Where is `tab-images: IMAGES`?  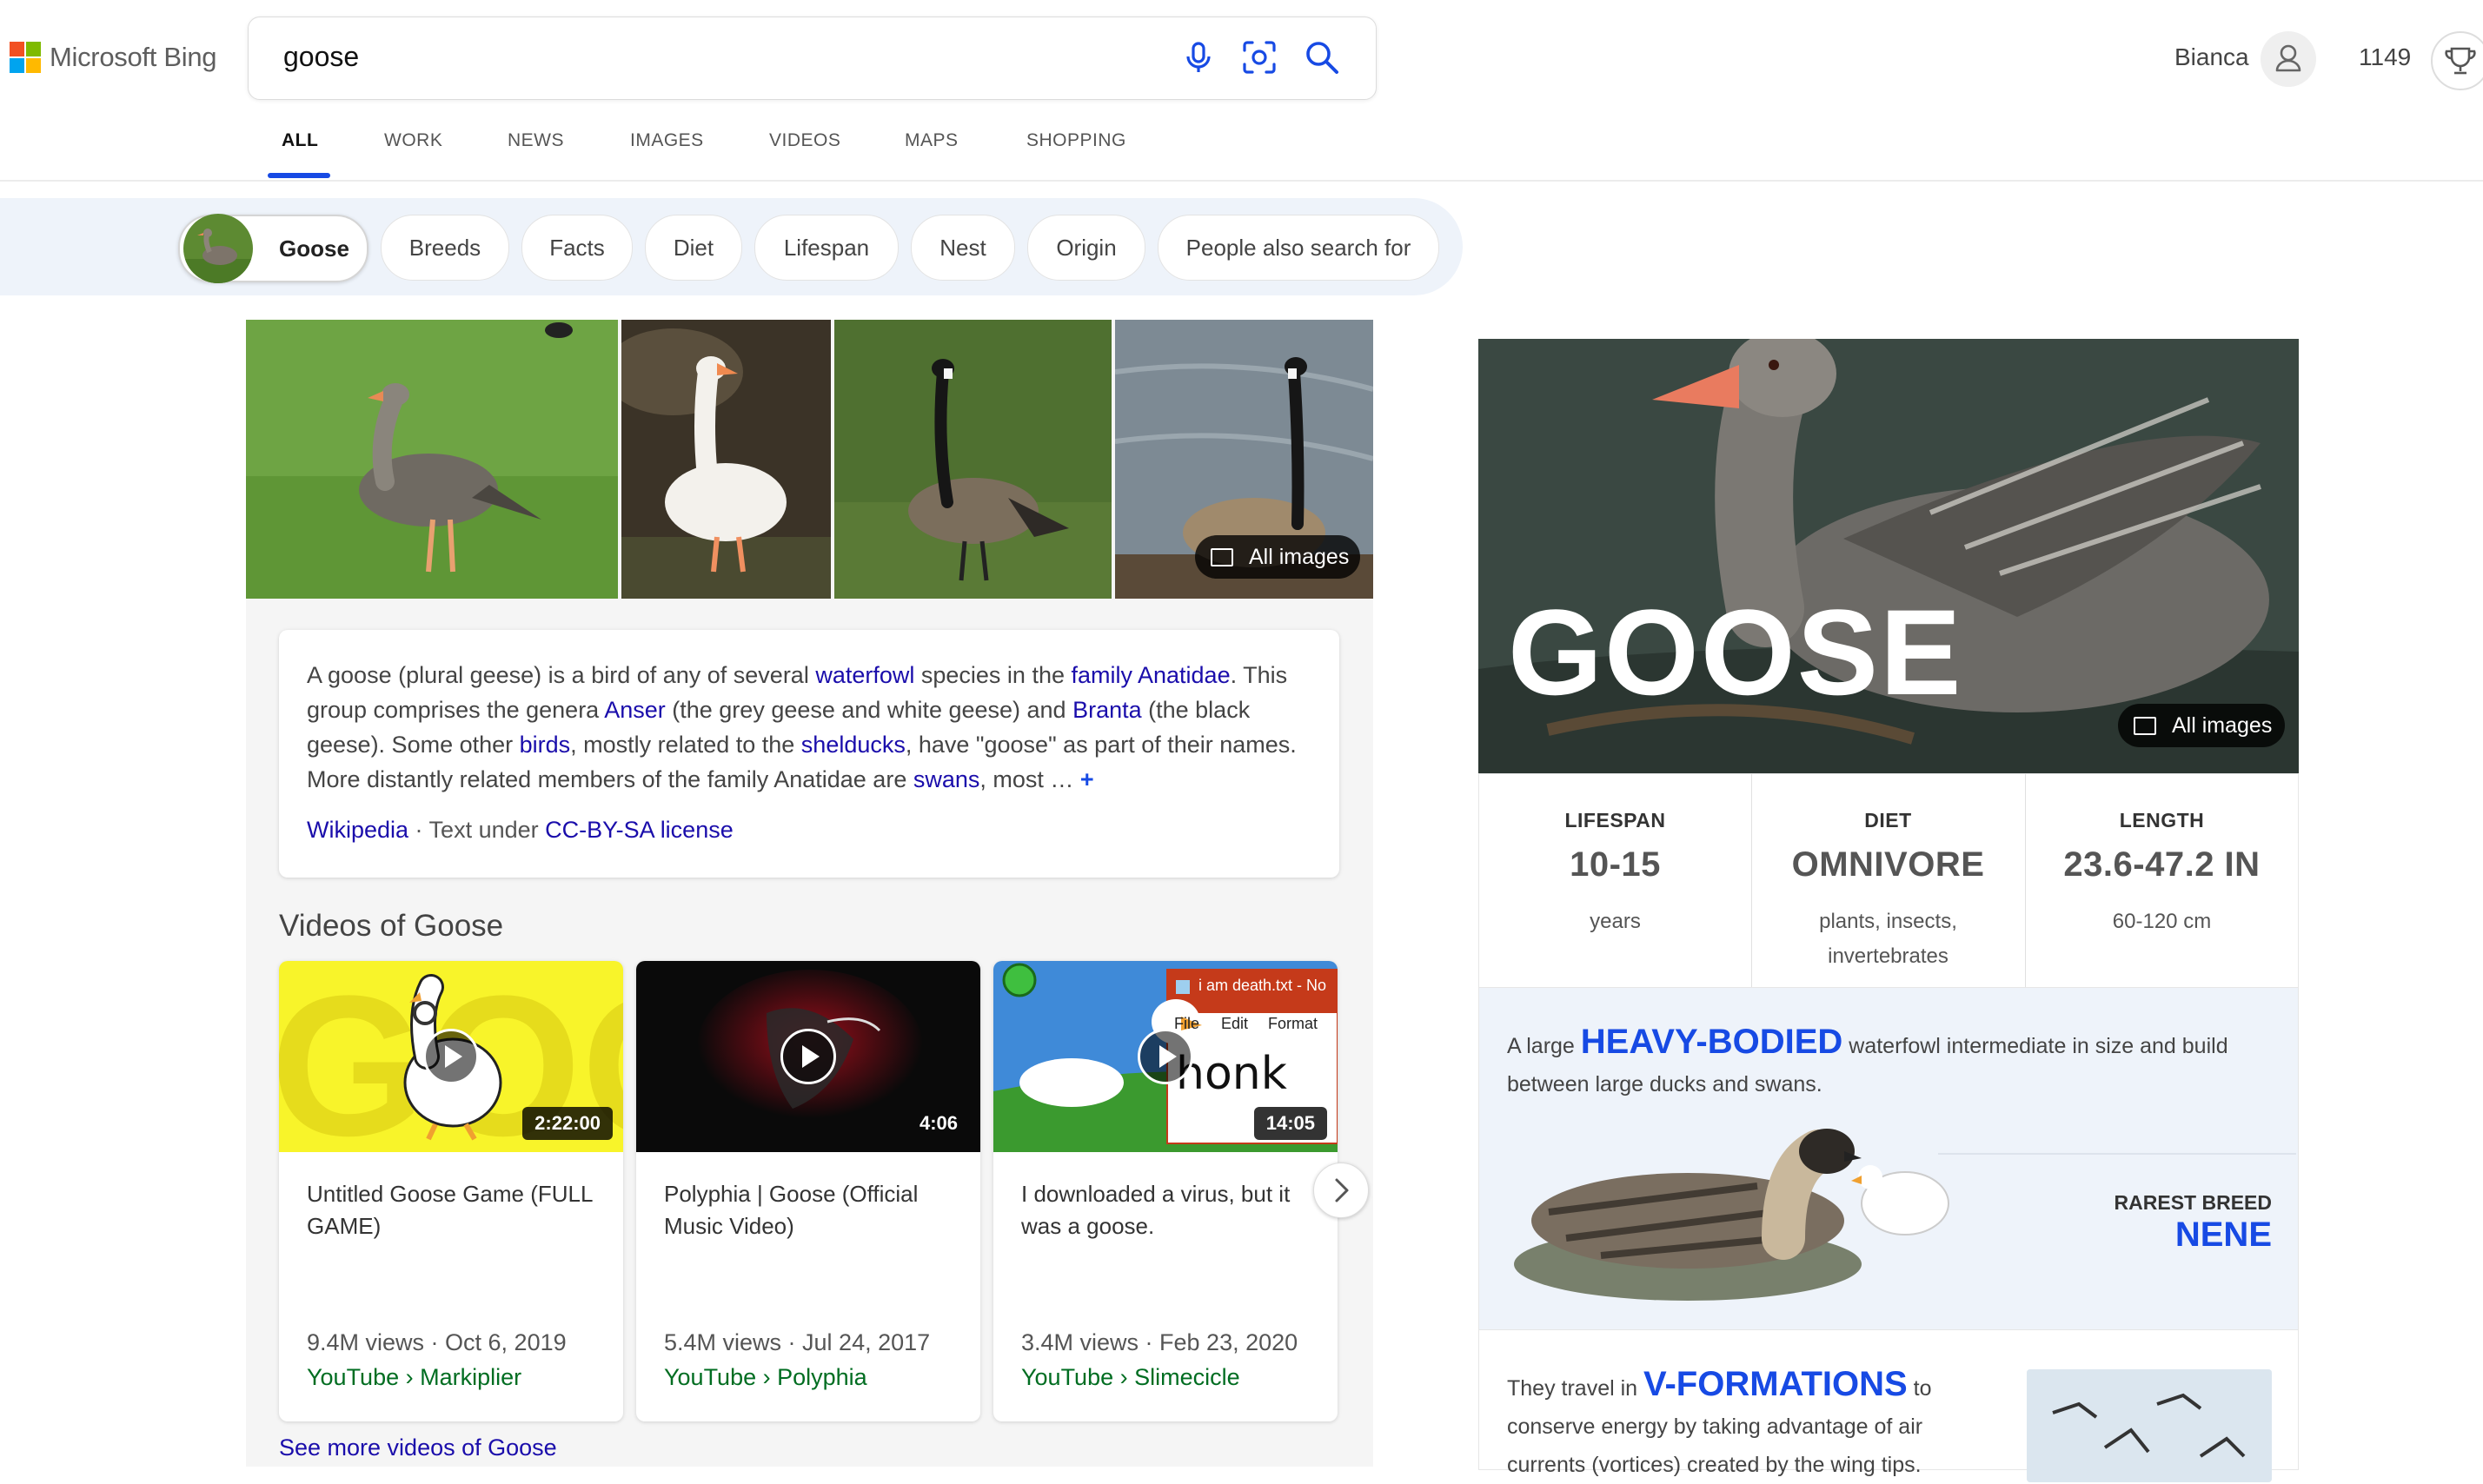 tab-images: IMAGES is located at coordinates (667, 140).